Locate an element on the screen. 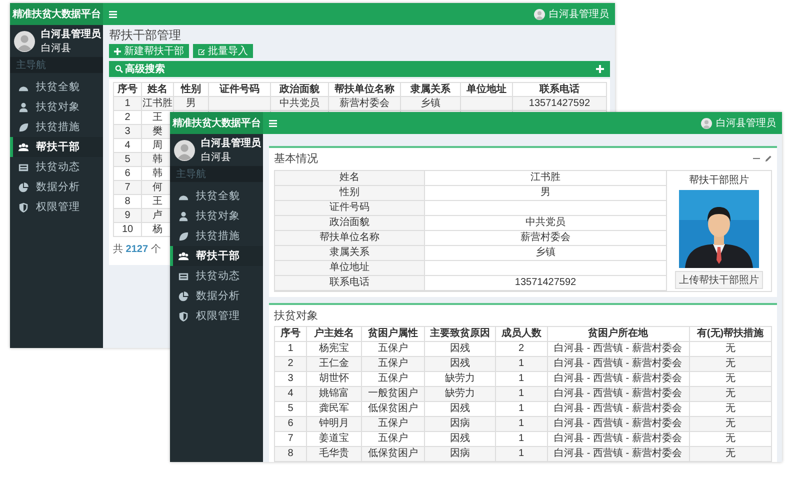 This screenshot has width=800, height=477. nav-item: 扶贫对象 is located at coordinates (56, 107).